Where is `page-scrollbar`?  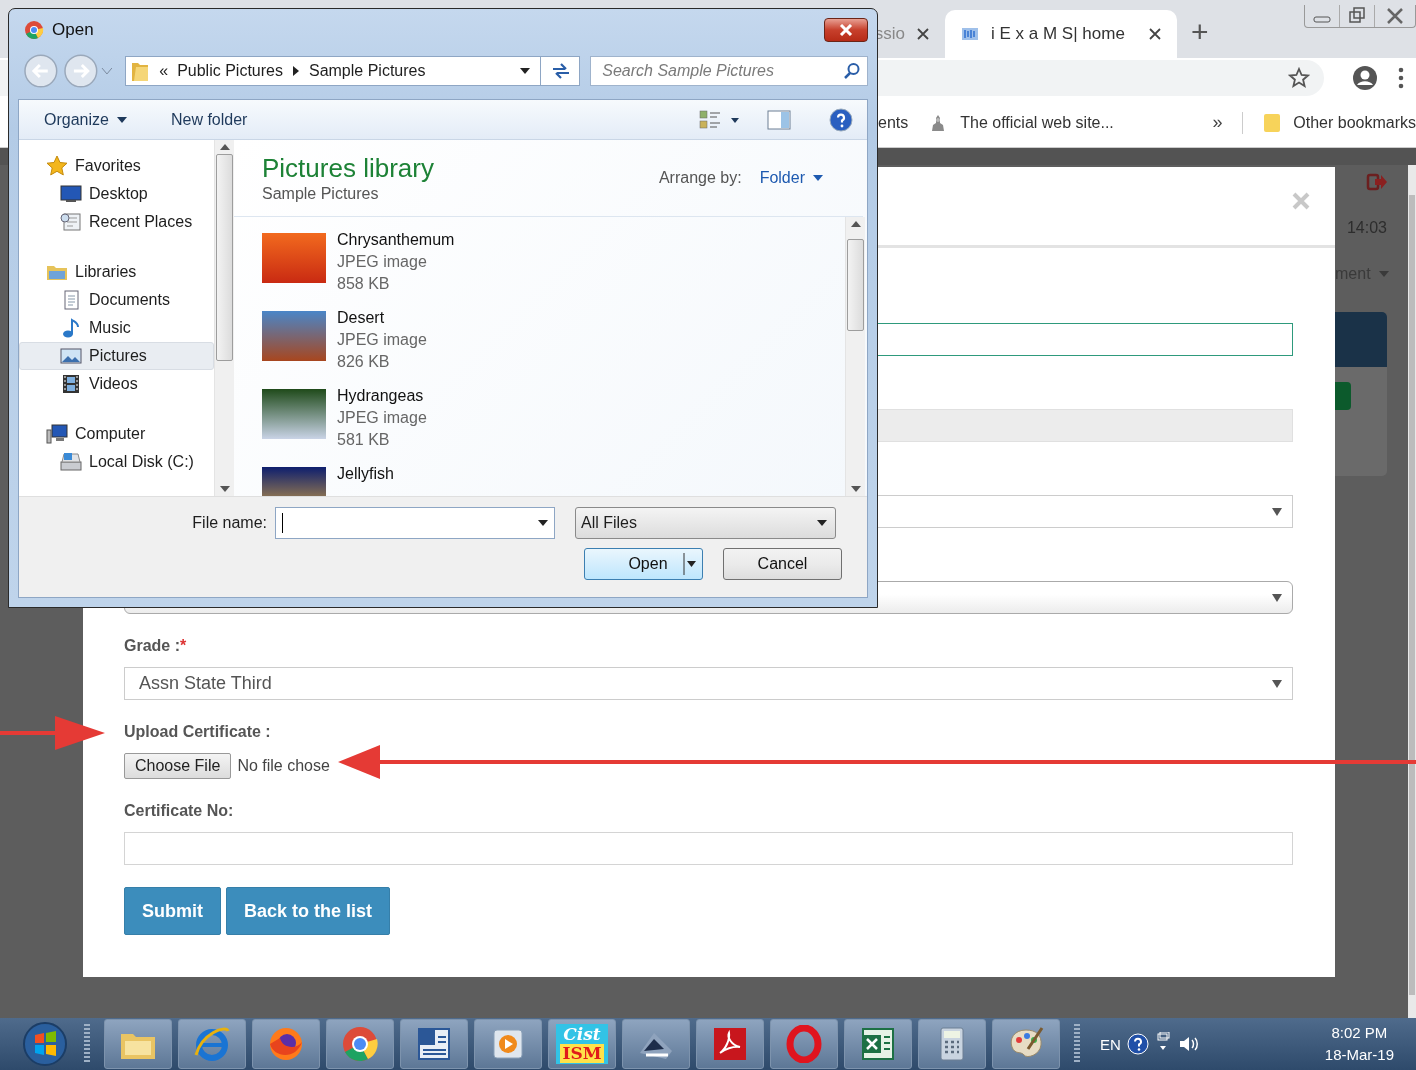 page-scrollbar is located at coordinates (1412, 591).